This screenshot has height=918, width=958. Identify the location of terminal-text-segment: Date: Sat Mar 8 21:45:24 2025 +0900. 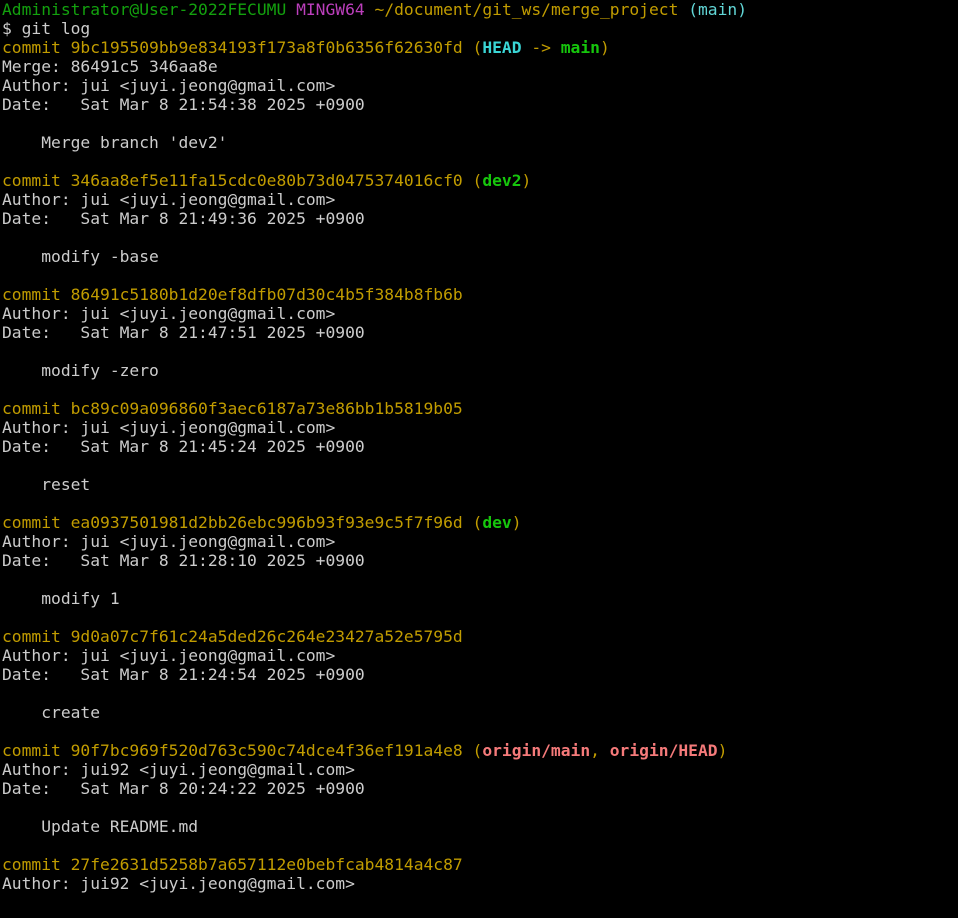
(183, 446).